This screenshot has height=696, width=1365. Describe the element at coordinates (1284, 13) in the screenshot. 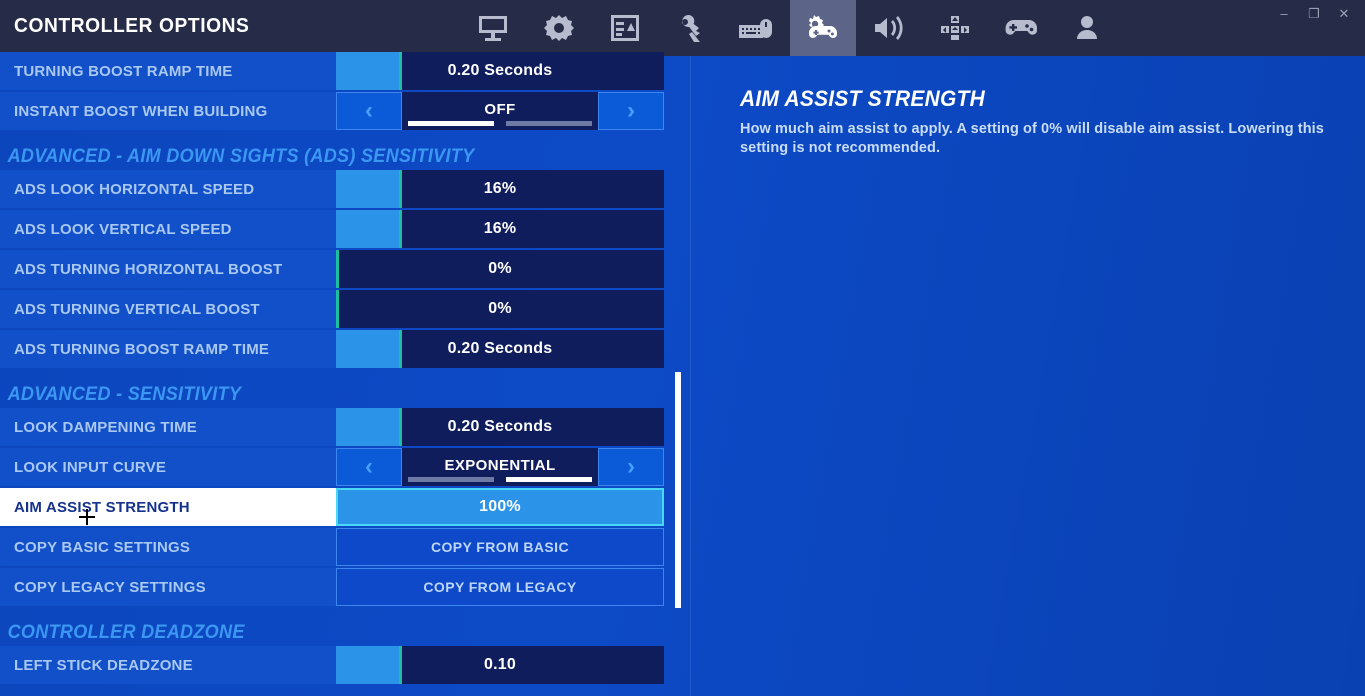

I see `minimize-button: –` at that location.